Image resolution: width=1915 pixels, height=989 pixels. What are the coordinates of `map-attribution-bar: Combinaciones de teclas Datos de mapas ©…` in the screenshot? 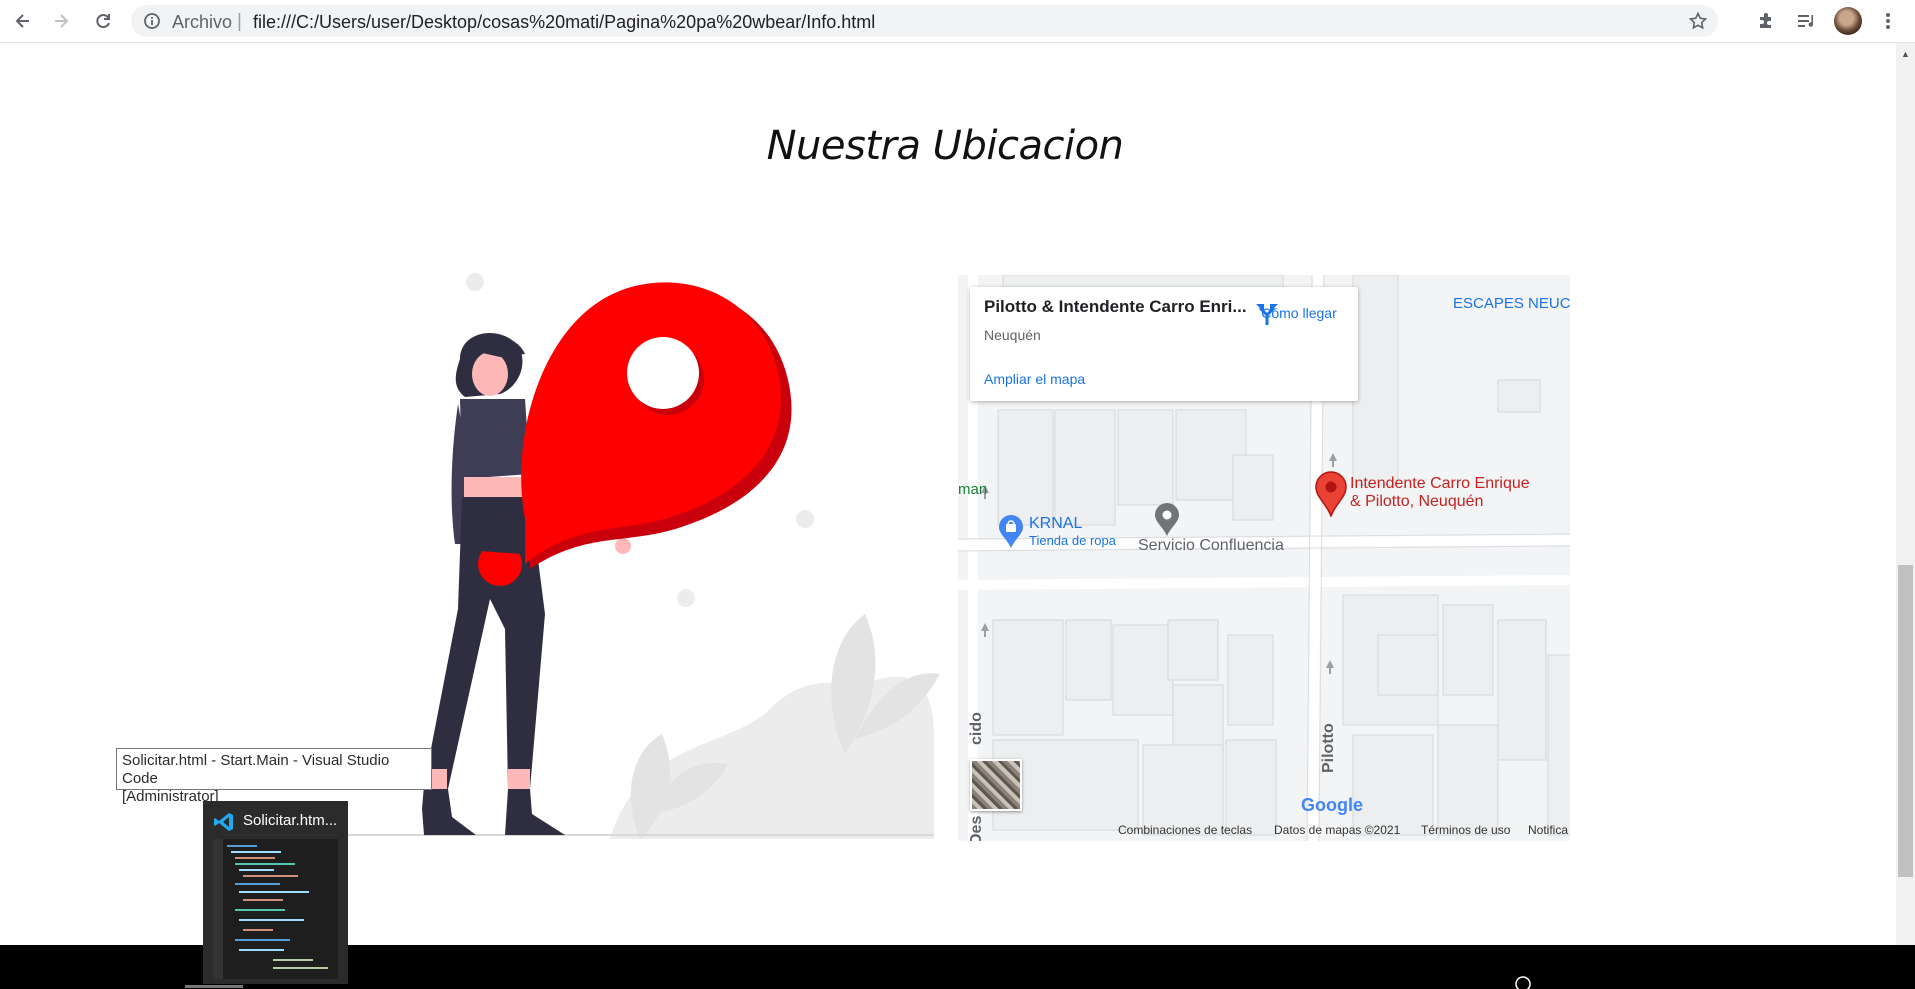 It's located at (1264, 830).